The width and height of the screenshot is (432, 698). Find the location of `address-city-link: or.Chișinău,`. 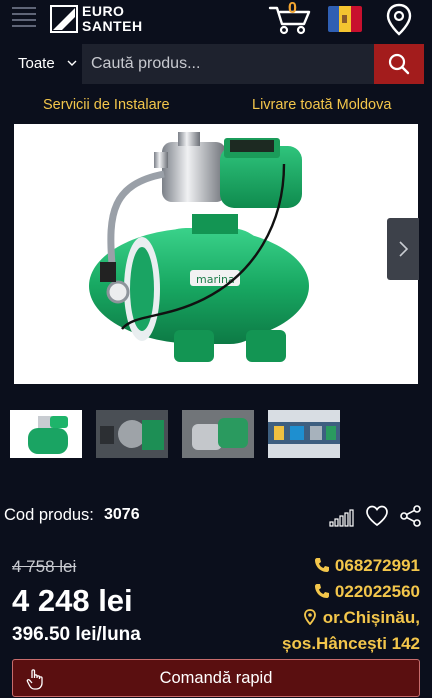

address-city-link: or.Chișinău, is located at coordinates (361, 618).